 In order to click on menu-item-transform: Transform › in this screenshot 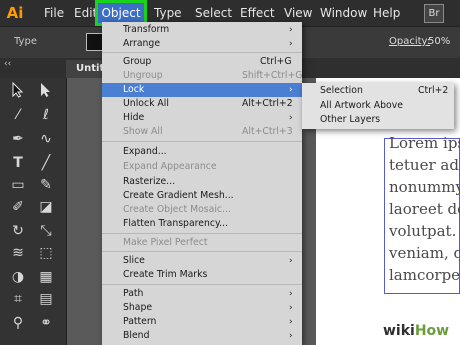, I will do `click(202, 30)`.